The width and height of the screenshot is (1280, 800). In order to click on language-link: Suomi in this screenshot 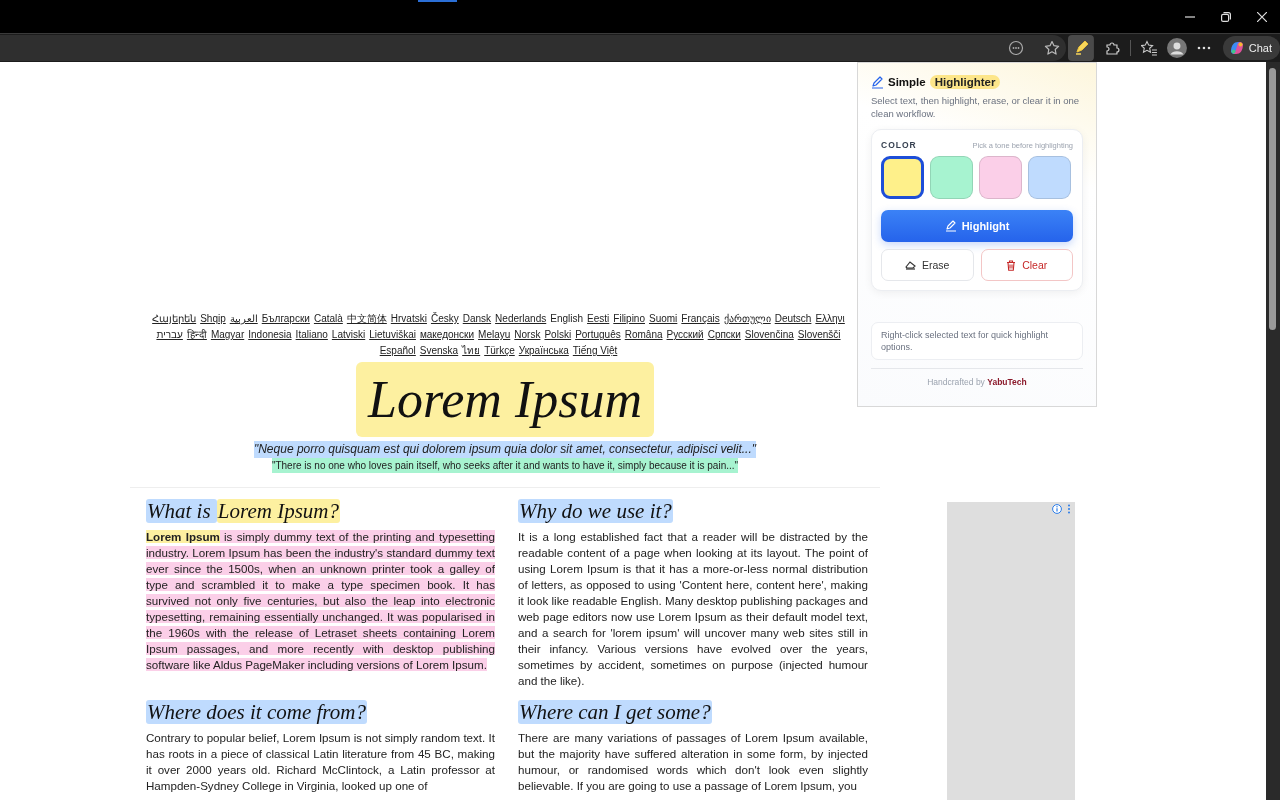, I will do `click(663, 319)`.